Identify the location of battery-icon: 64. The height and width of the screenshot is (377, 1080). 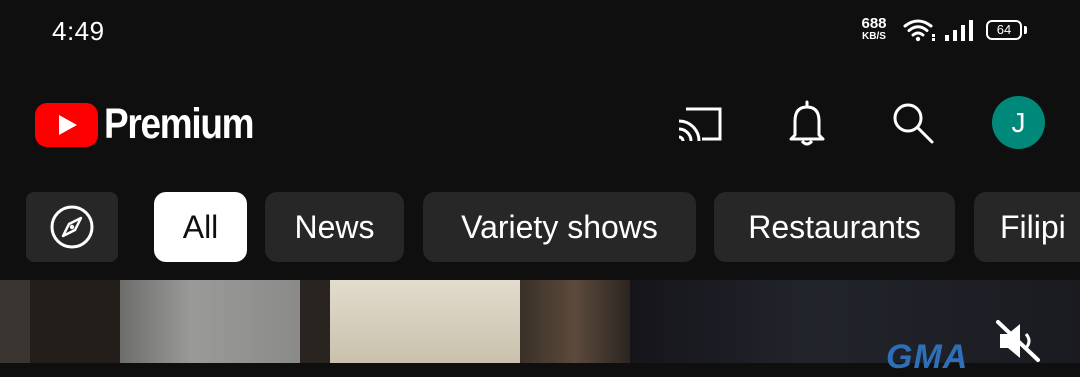
(1004, 30).